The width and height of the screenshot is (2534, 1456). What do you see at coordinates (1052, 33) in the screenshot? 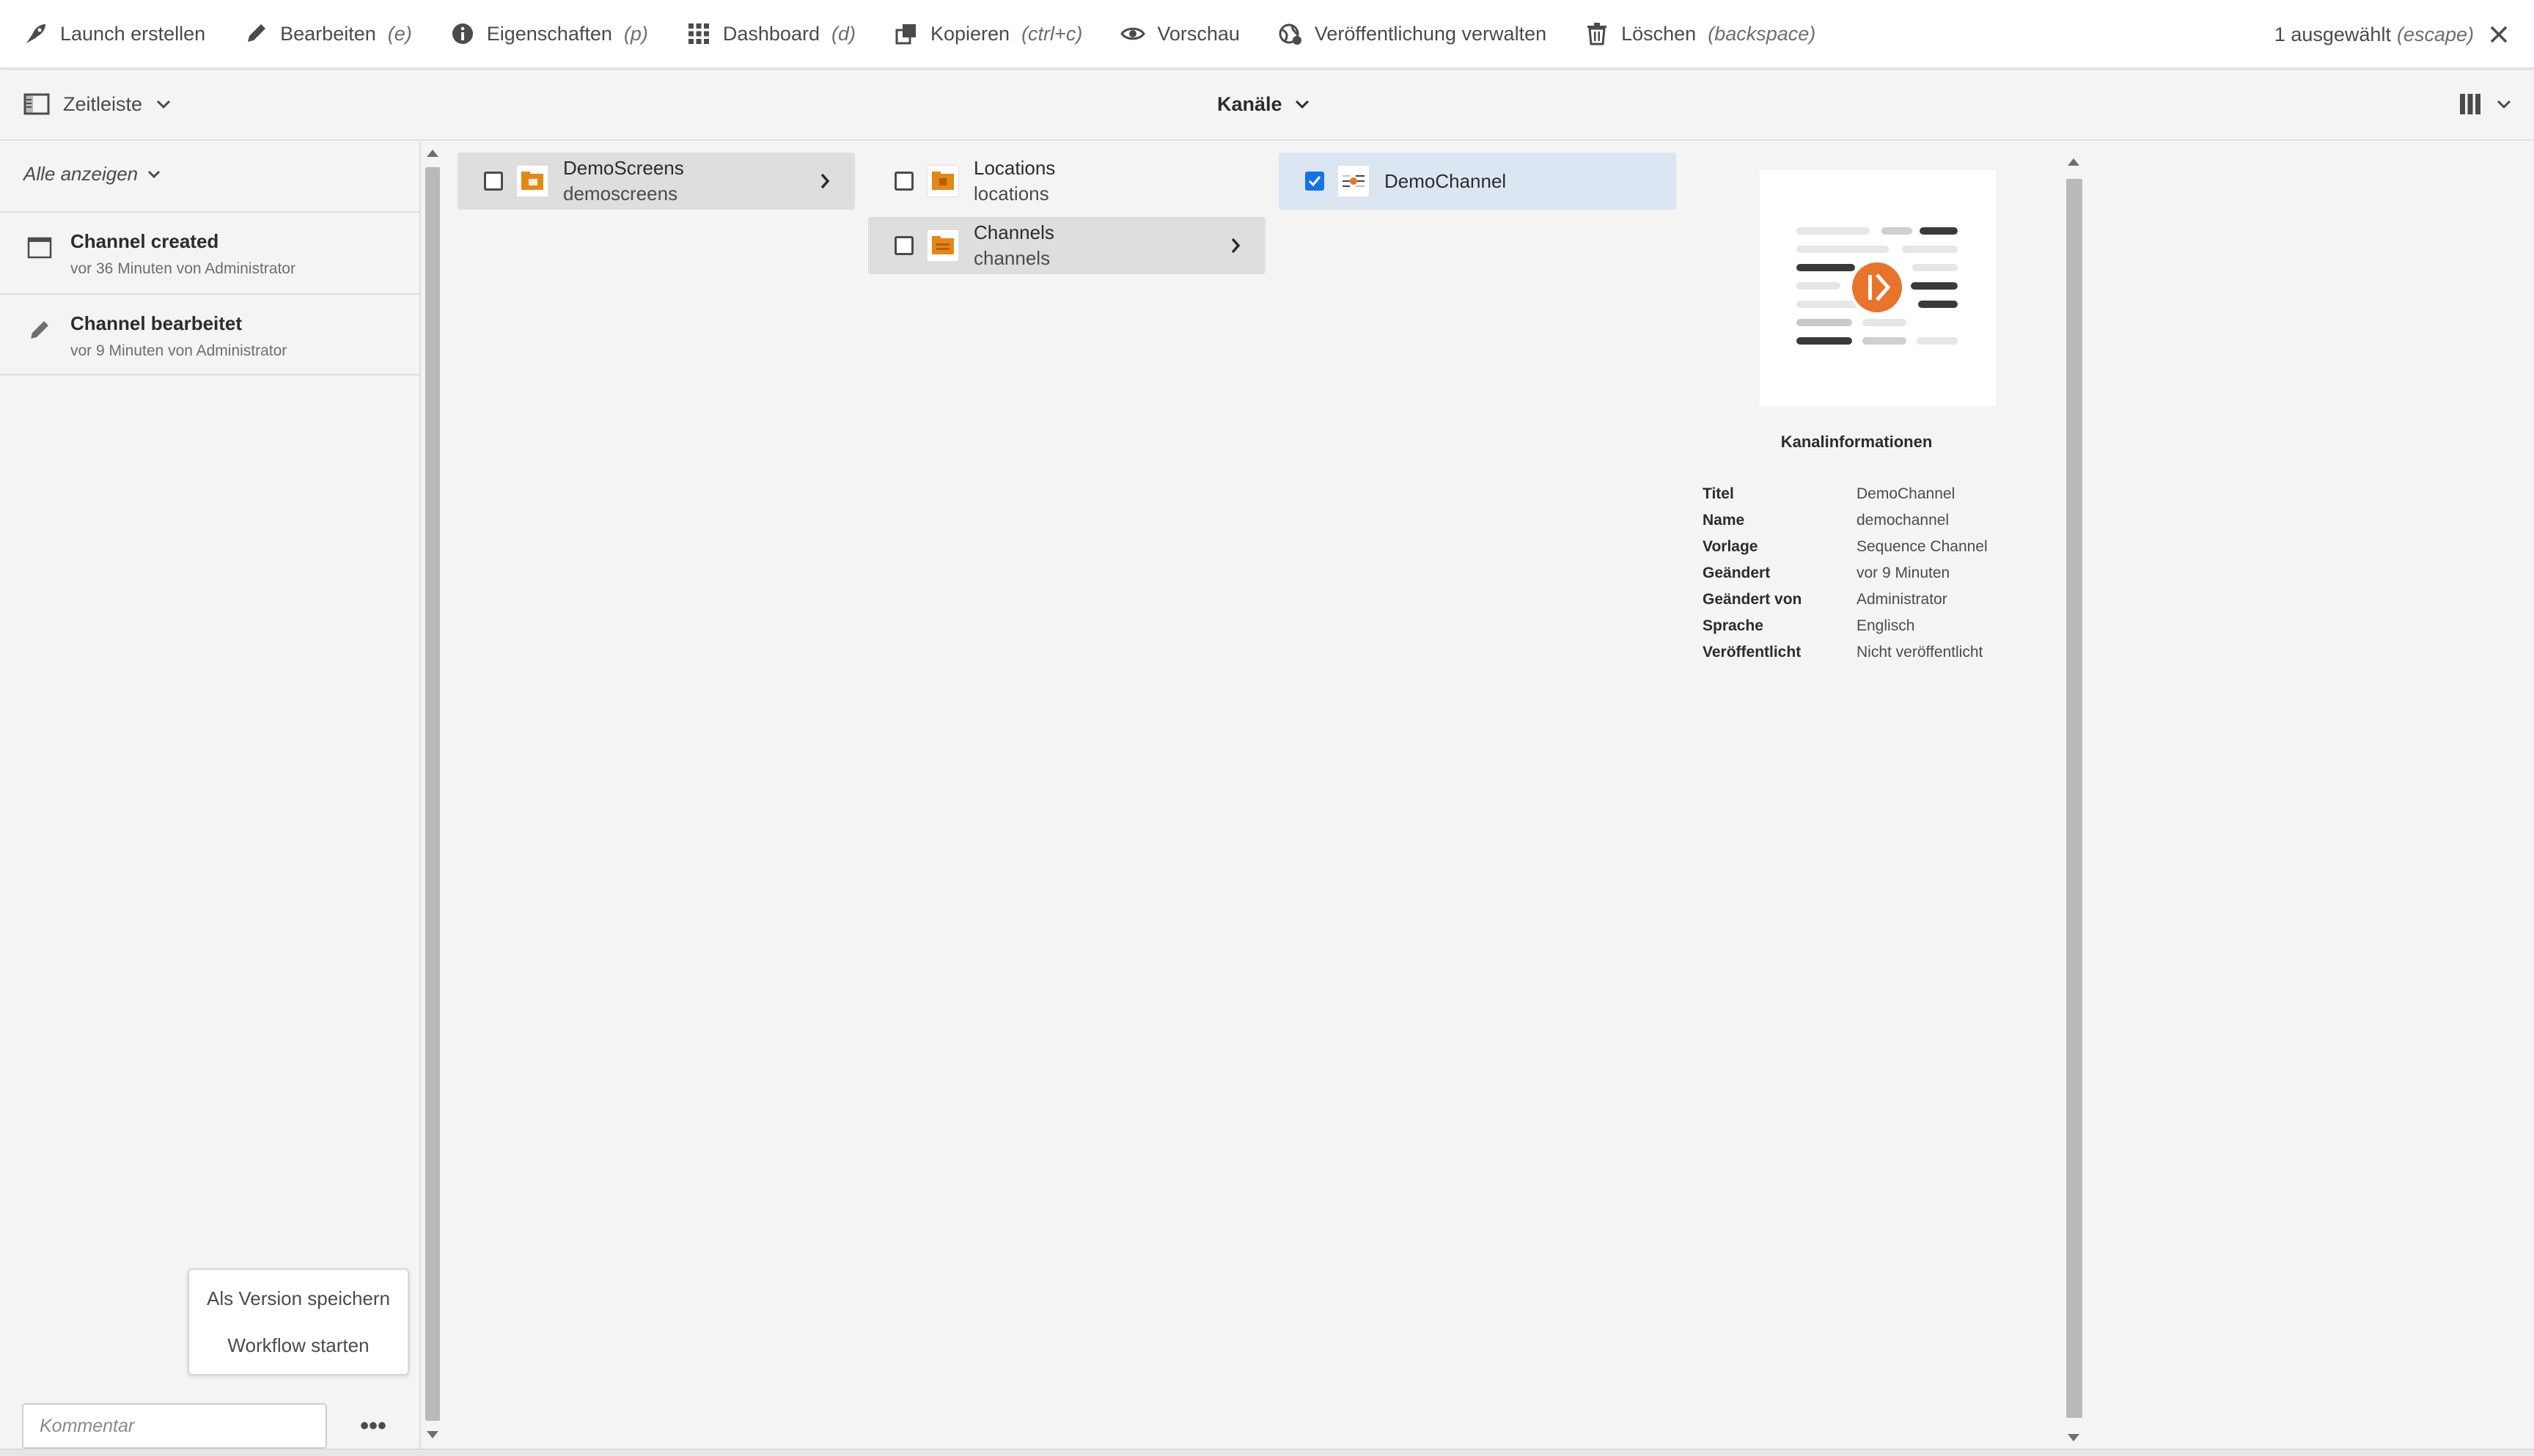
I see `kopieren-shortcut: (ctrl+c)` at bounding box center [1052, 33].